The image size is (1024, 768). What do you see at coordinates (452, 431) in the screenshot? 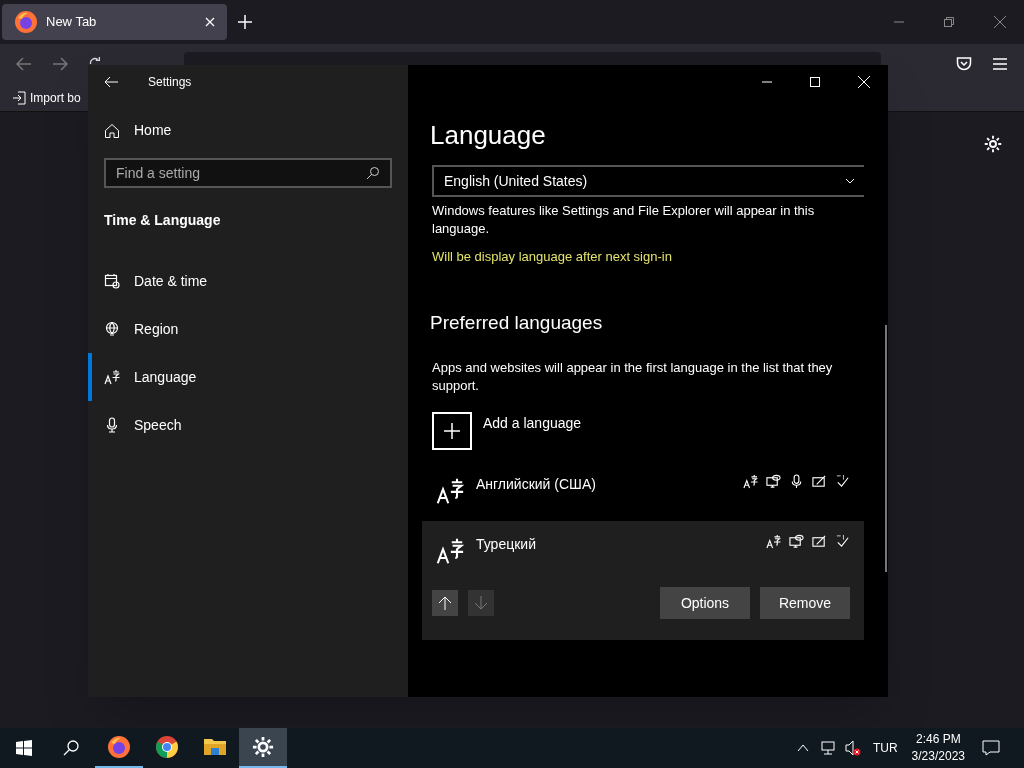
I see `plus-icon` at bounding box center [452, 431].